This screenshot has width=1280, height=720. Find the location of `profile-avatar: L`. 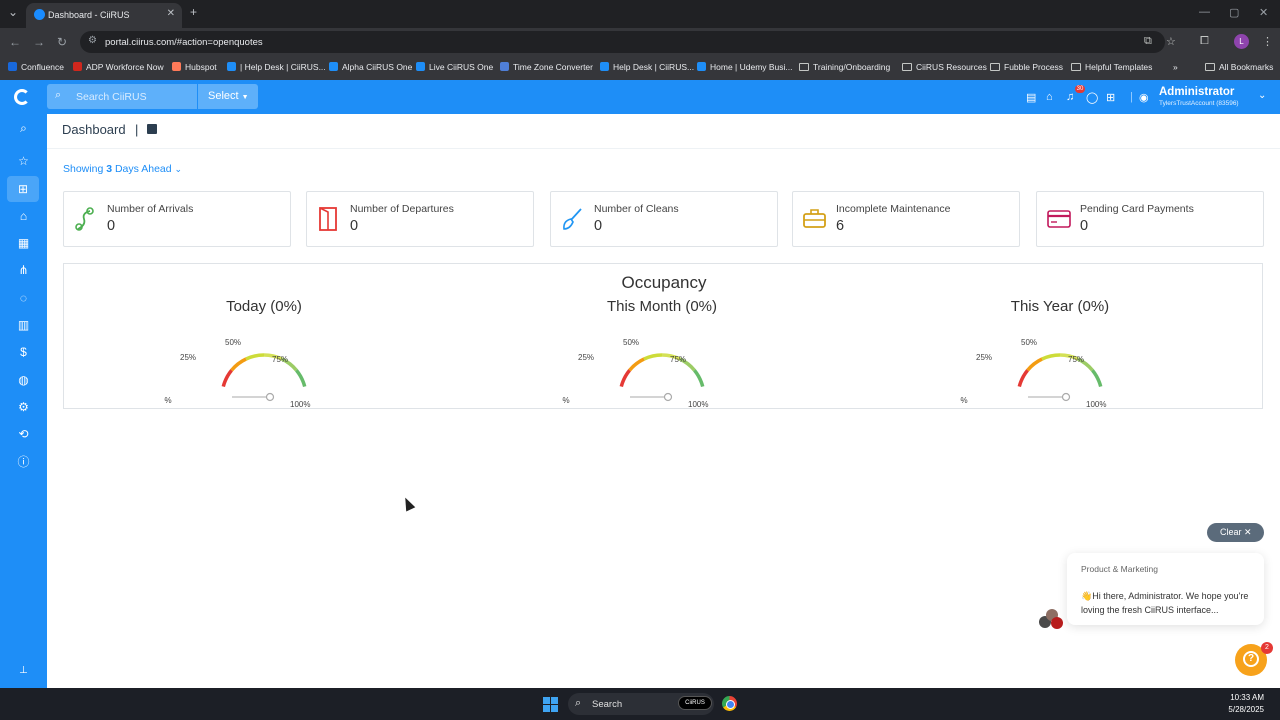

profile-avatar: L is located at coordinates (1241, 41).